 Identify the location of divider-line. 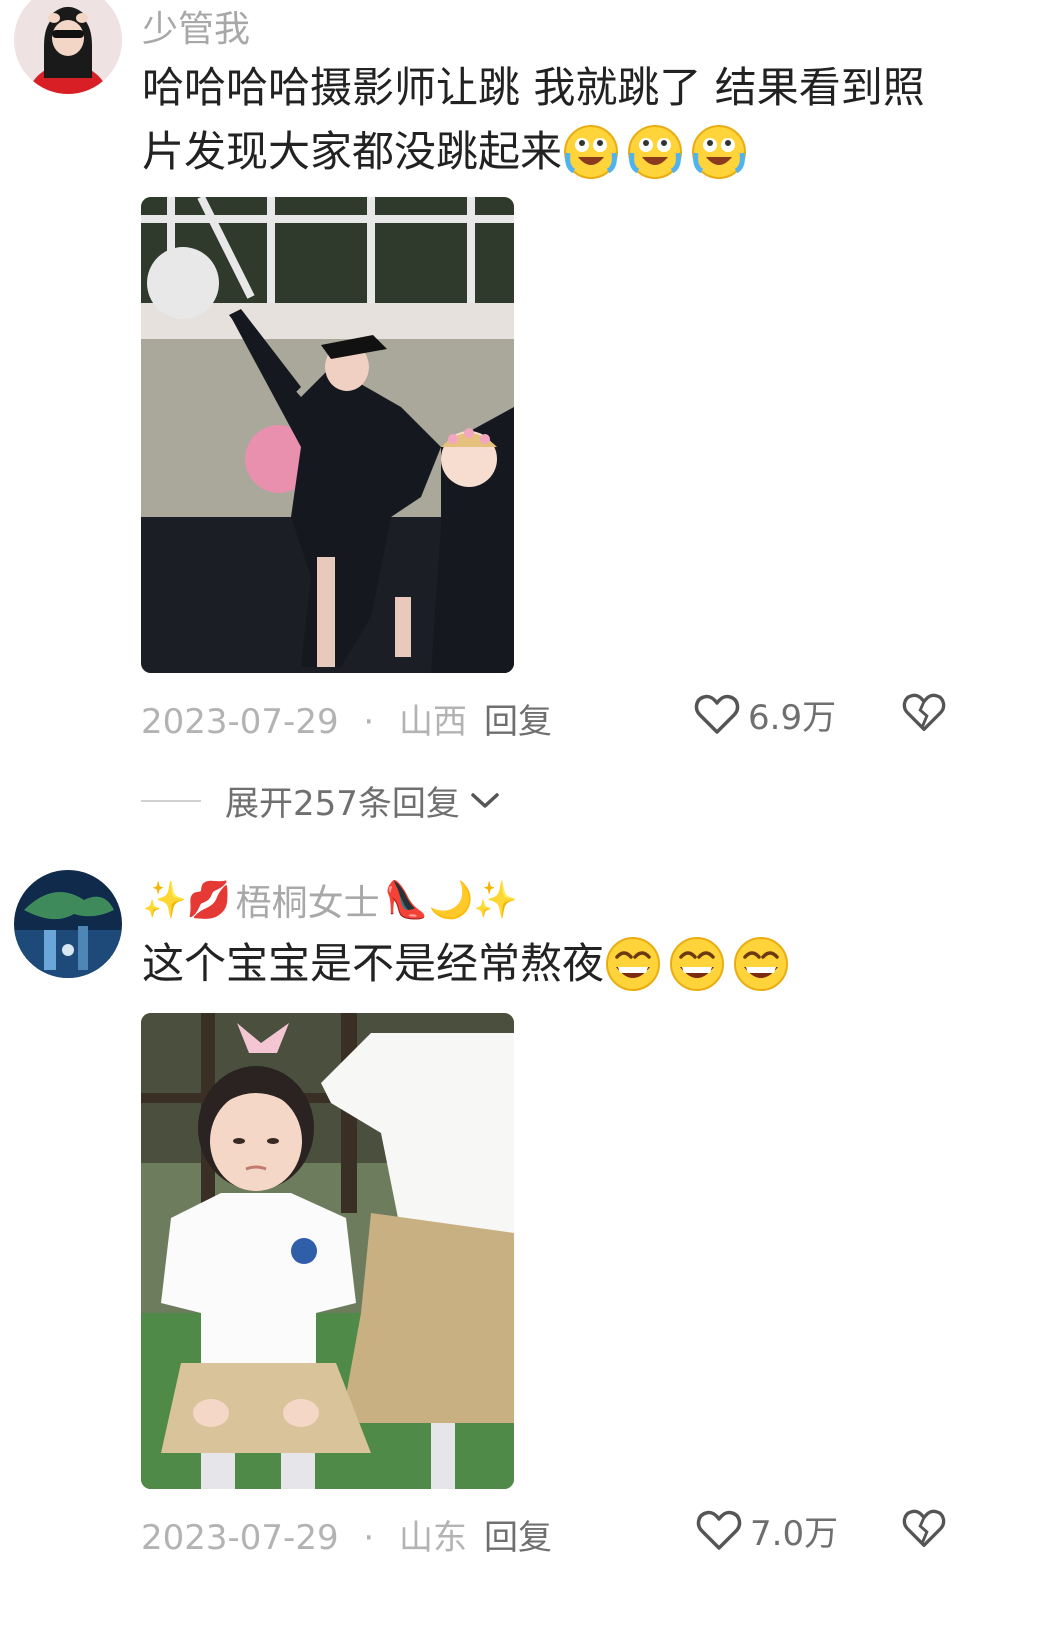
(171, 800).